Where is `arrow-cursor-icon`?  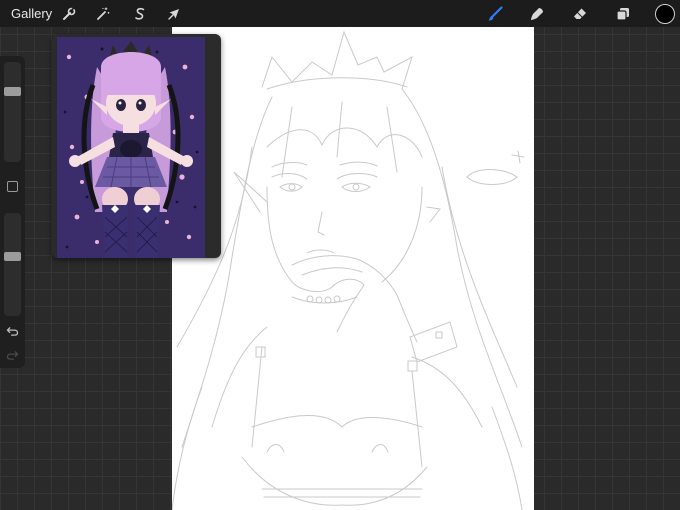
arrow-cursor-icon is located at coordinates (173, 14).